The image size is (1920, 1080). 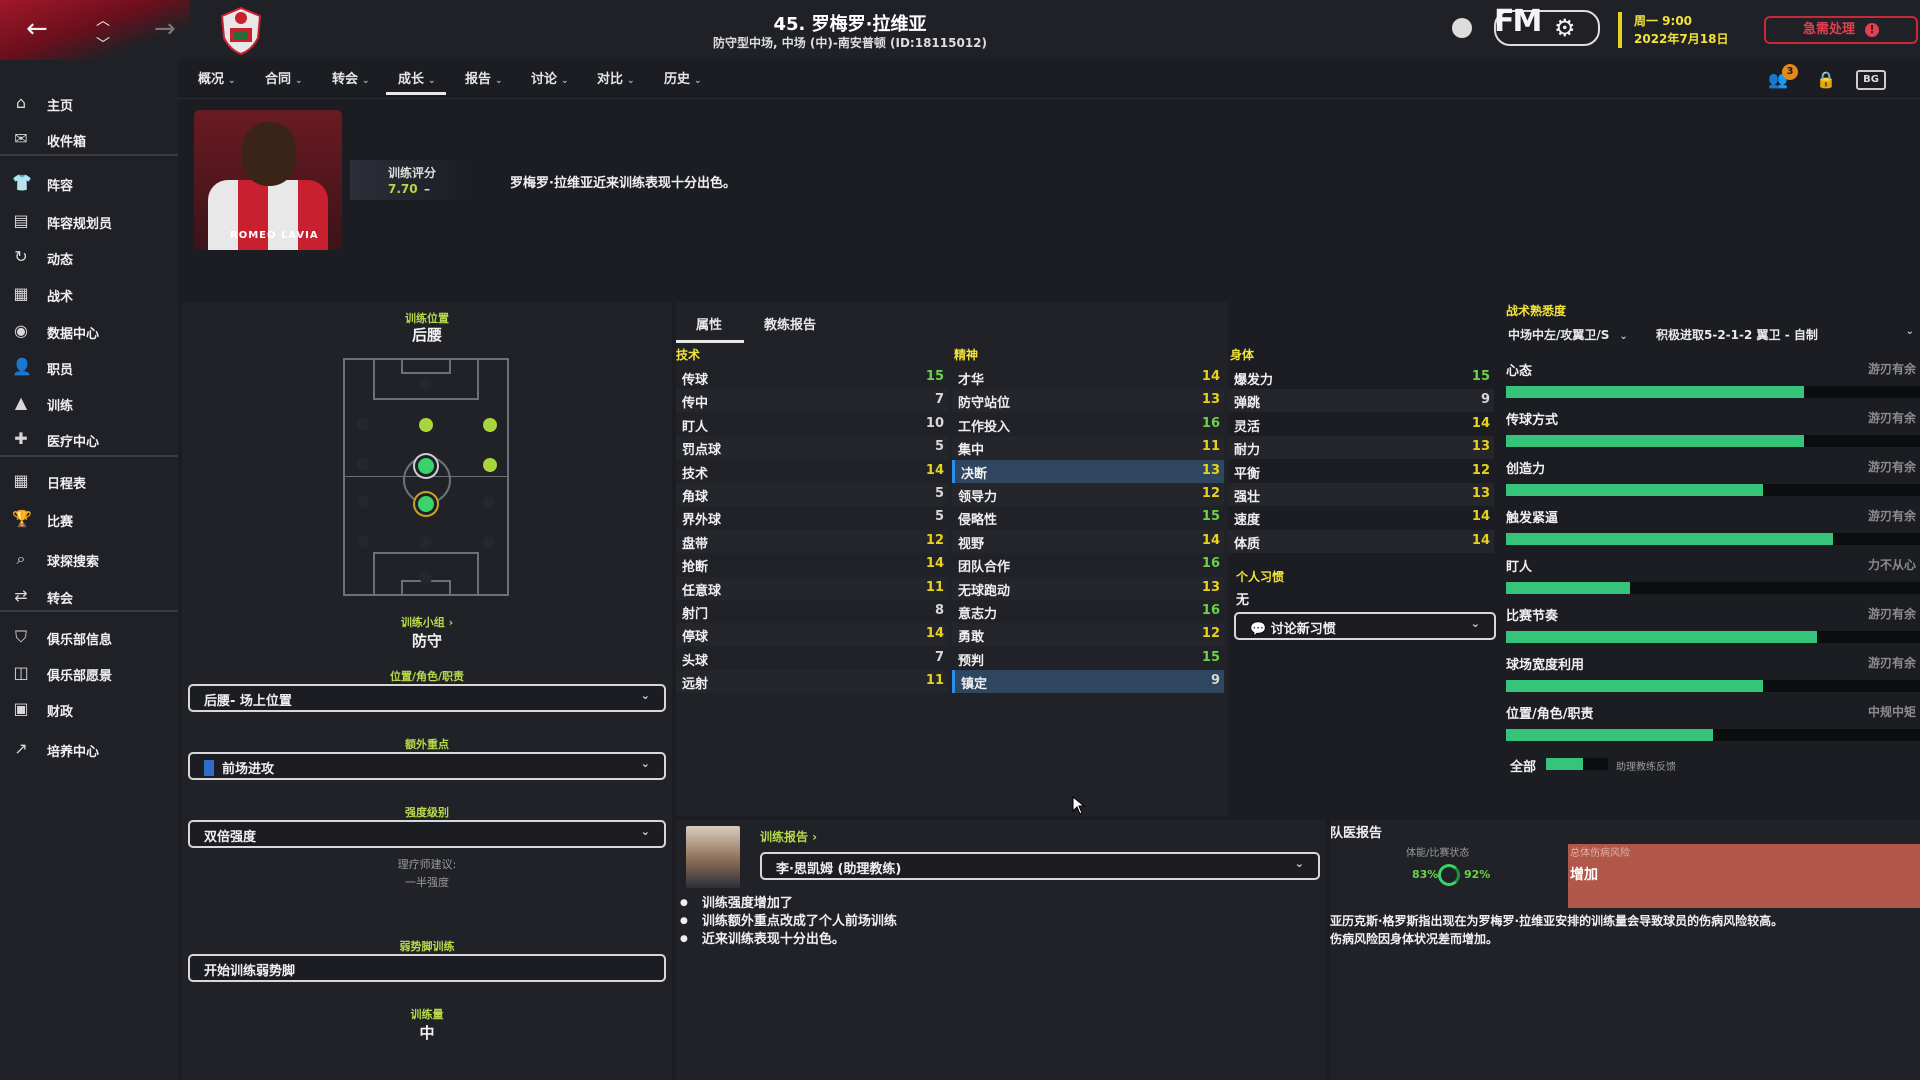 I want to click on pos-dot-dr, so click(x=489, y=542).